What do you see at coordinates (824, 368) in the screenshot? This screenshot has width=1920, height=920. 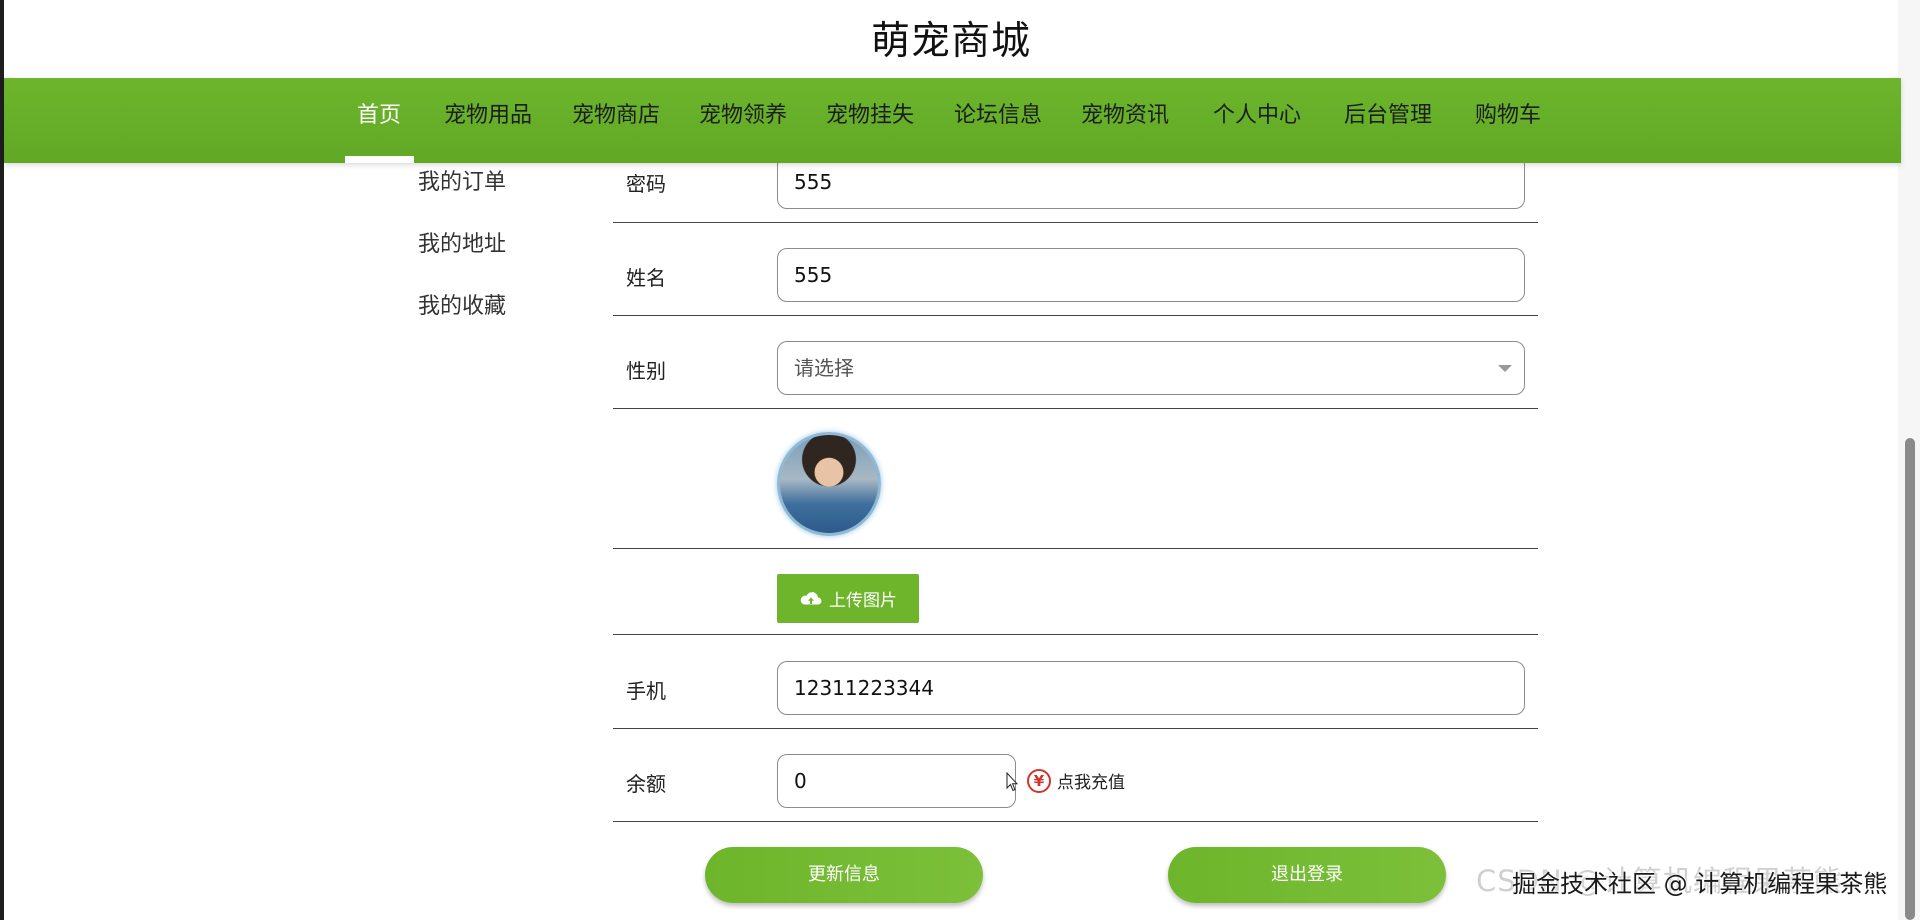 I see `gender-select-placeholder: 请选择` at bounding box center [824, 368].